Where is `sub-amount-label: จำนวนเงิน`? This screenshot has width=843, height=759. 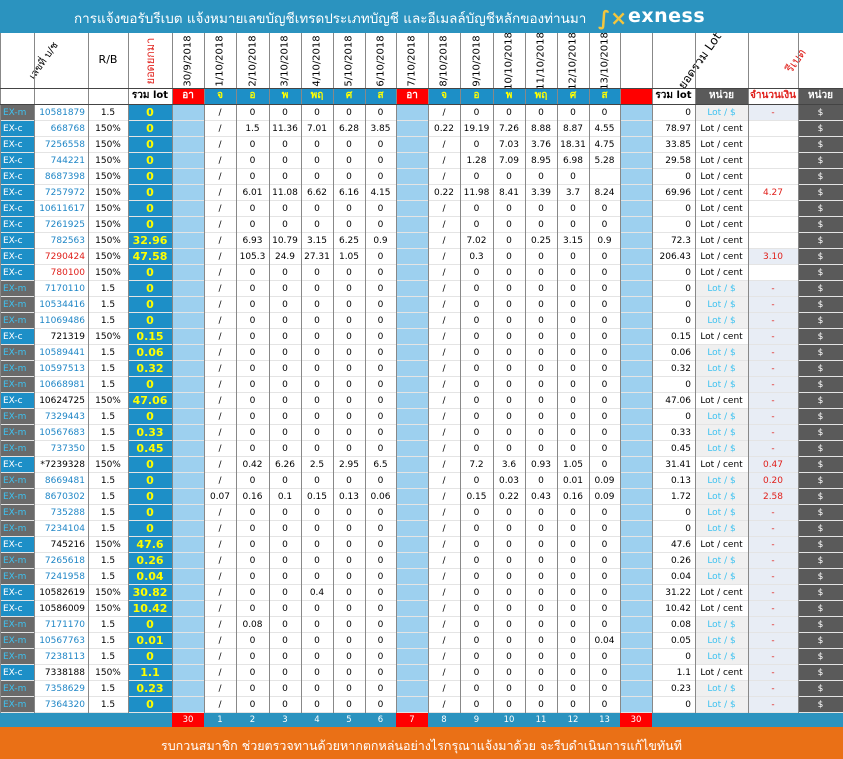 sub-amount-label: จำนวนเงิน is located at coordinates (773, 95).